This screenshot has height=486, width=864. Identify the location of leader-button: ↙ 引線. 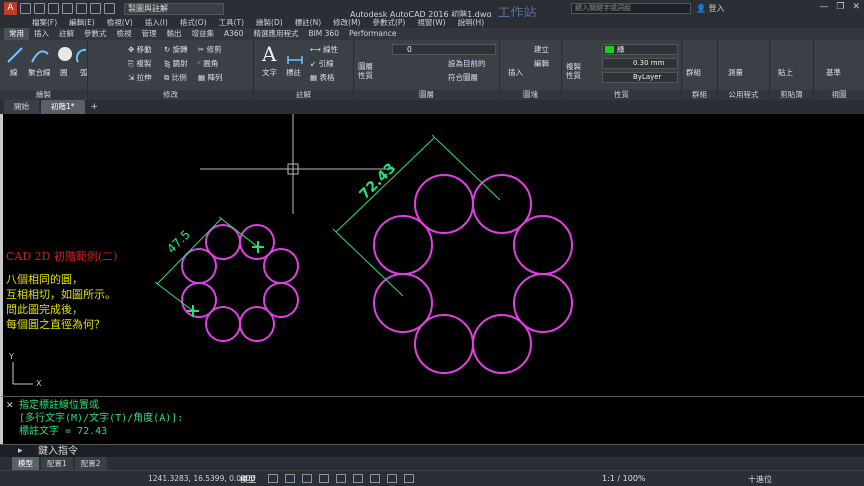
(322, 63).